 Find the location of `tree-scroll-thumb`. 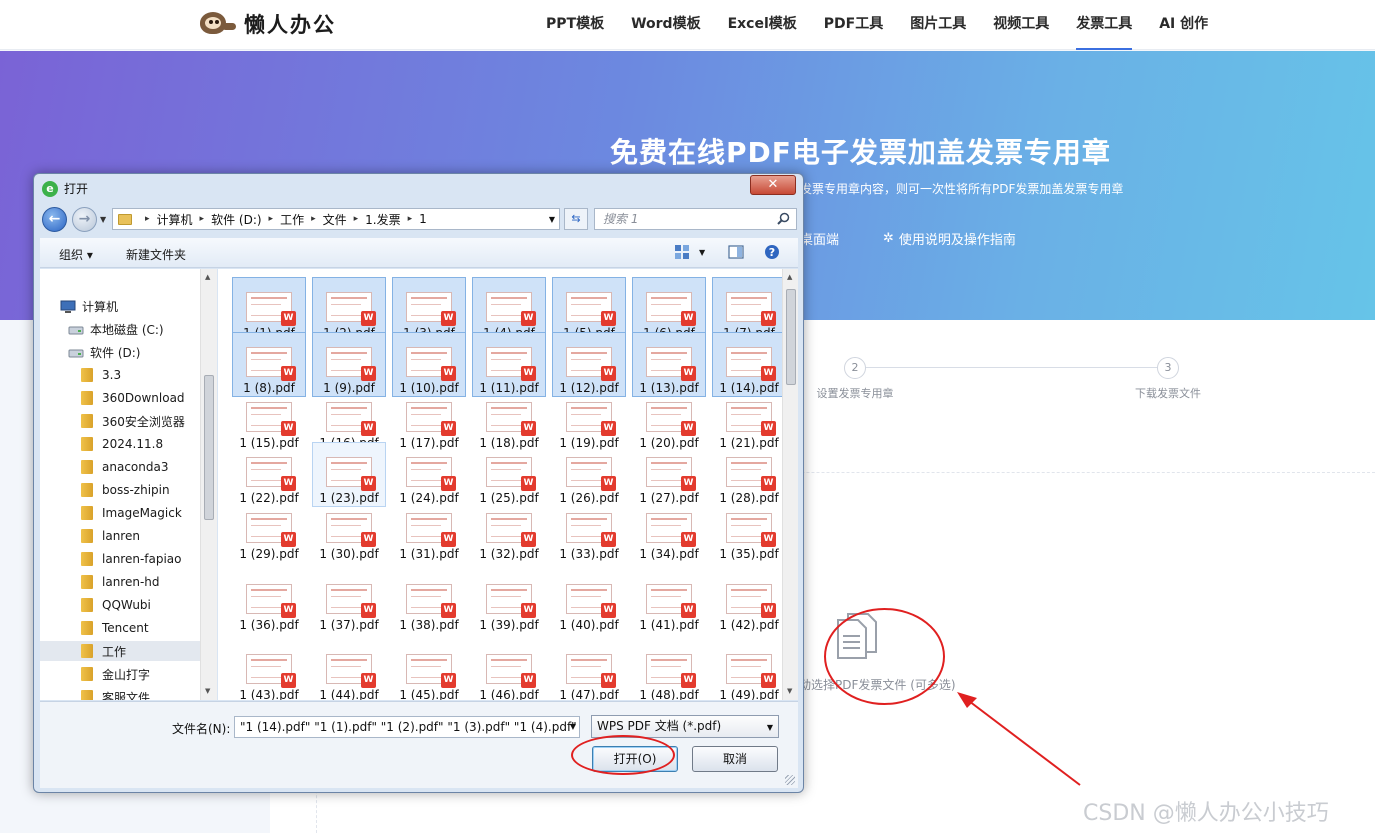

tree-scroll-thumb is located at coordinates (209, 447).